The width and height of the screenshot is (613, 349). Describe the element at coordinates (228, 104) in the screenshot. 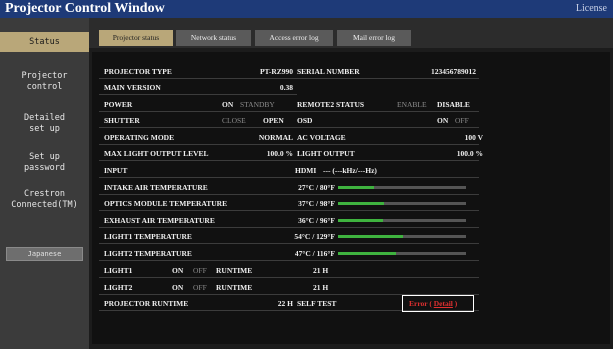

I see `power-on: ON` at that location.